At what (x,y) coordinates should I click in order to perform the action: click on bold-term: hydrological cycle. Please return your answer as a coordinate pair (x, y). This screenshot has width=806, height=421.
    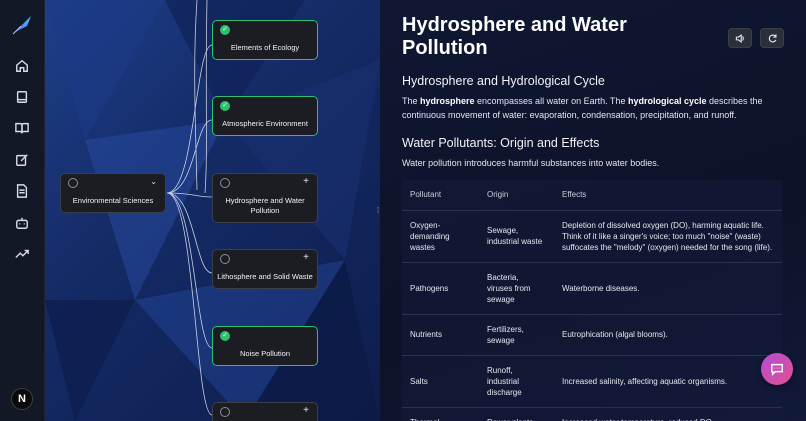
    Looking at the image, I should click on (667, 101).